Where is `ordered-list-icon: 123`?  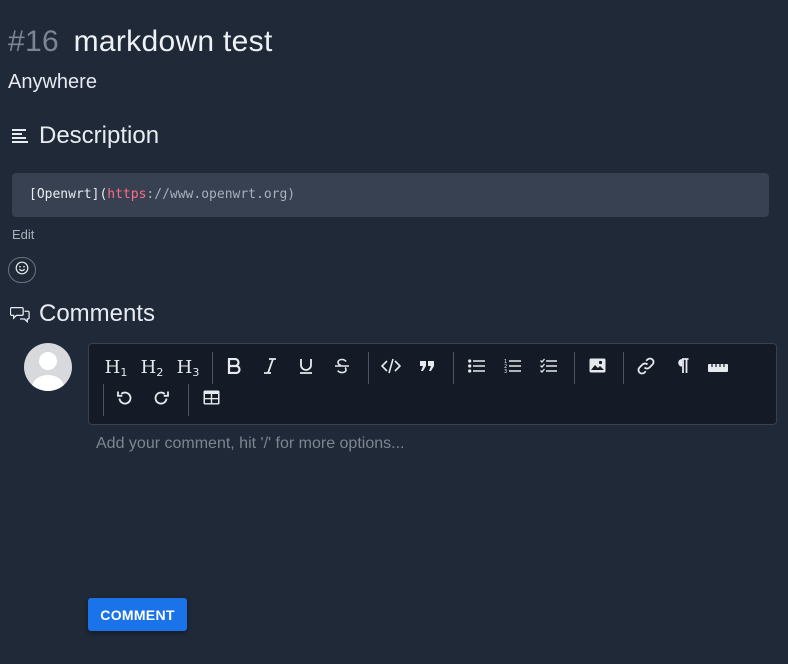 ordered-list-icon: 123 is located at coordinates (512, 368).